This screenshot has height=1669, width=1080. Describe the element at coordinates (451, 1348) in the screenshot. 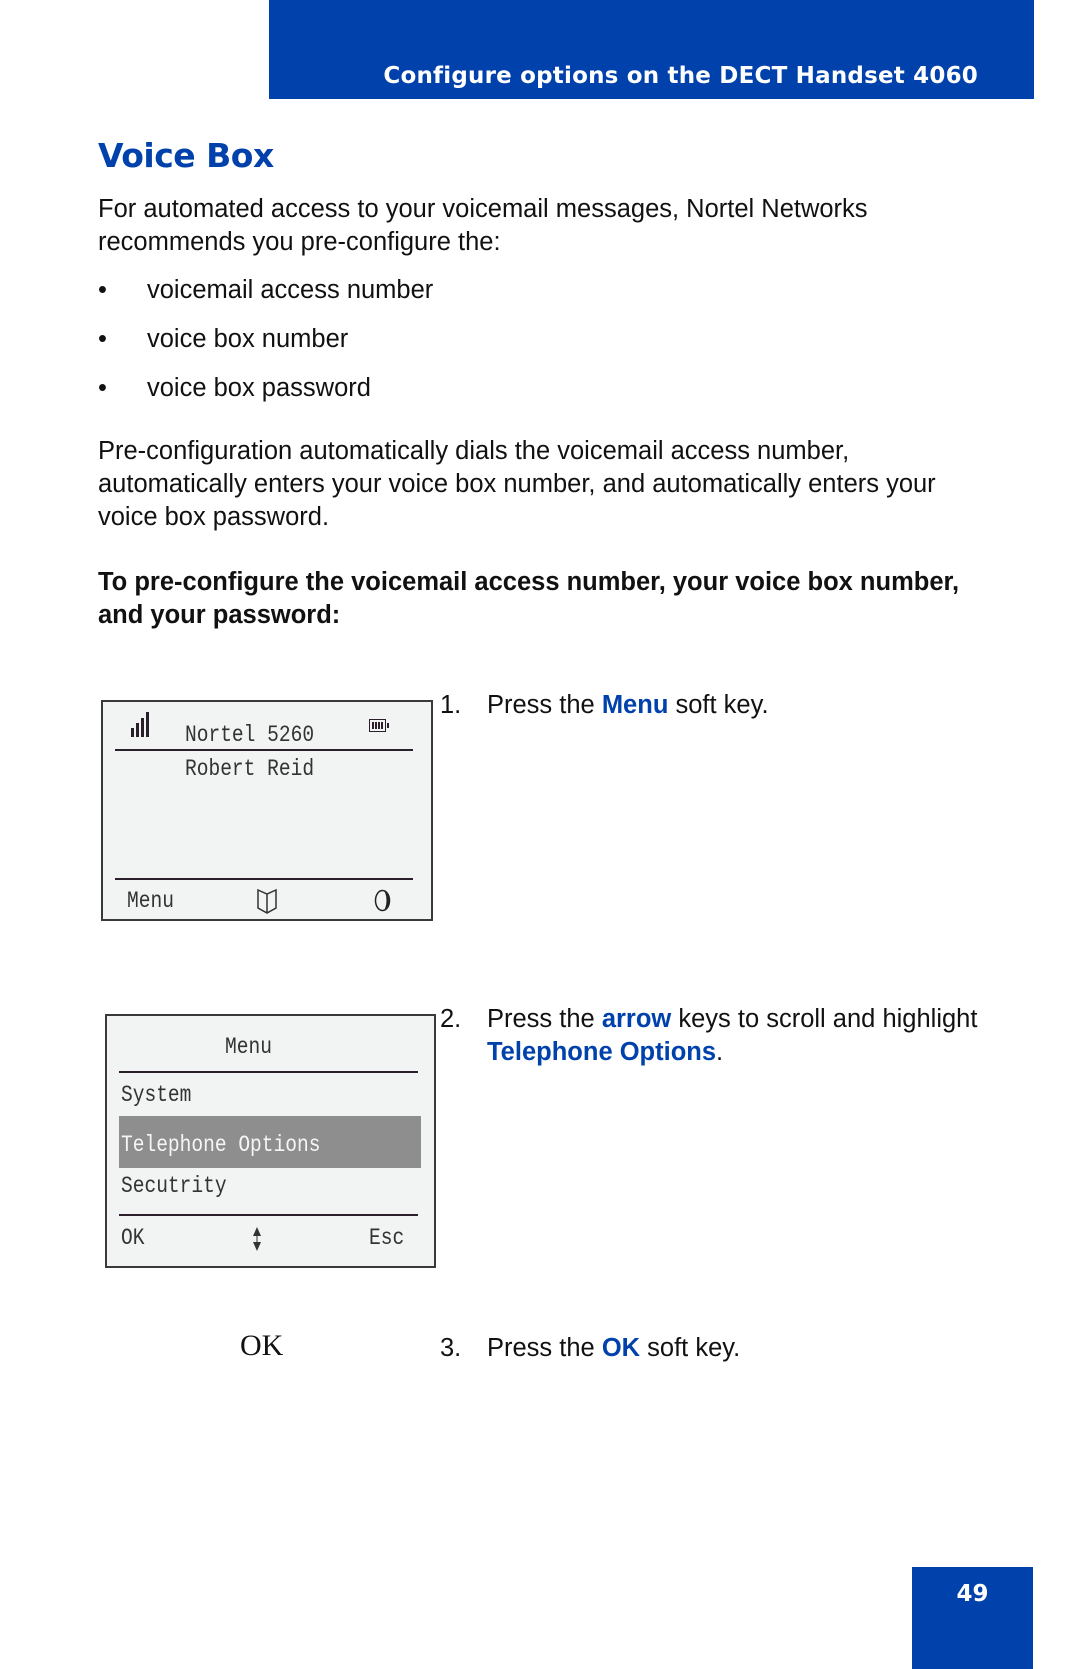

I see `step-number: 3.` at that location.